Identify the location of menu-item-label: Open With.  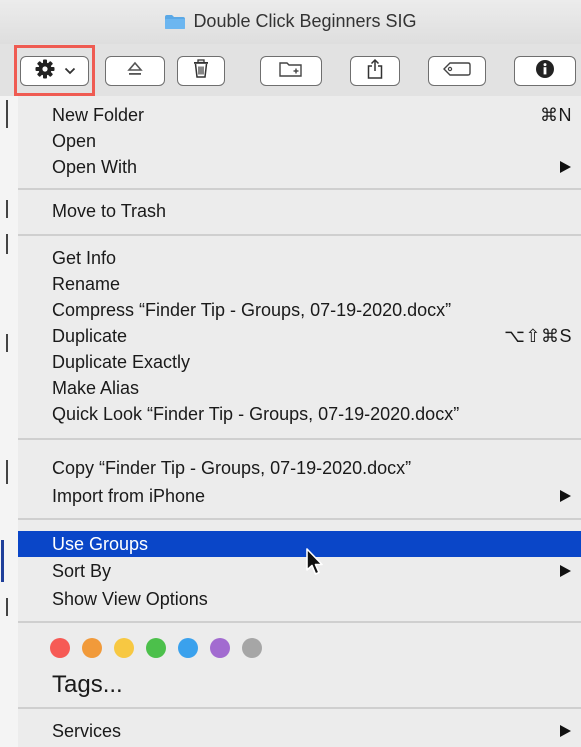
(95, 166).